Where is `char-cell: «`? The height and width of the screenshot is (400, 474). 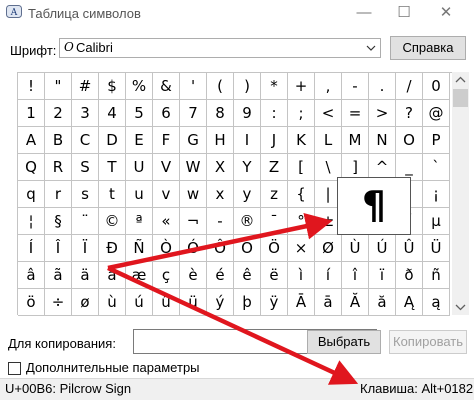
char-cell: « is located at coordinates (166, 221).